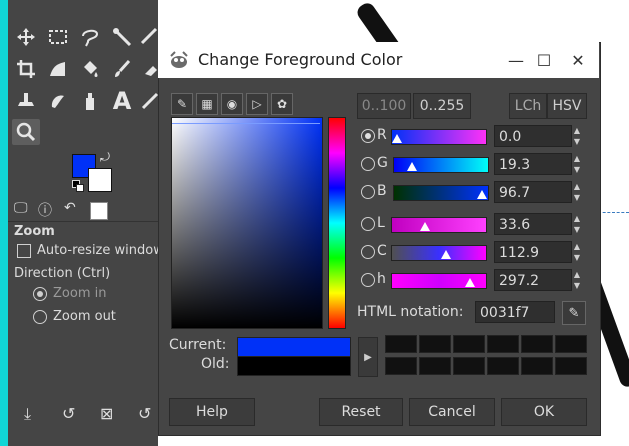  What do you see at coordinates (439, 225) in the screenshot?
I see `channel-l-slider` at bounding box center [439, 225].